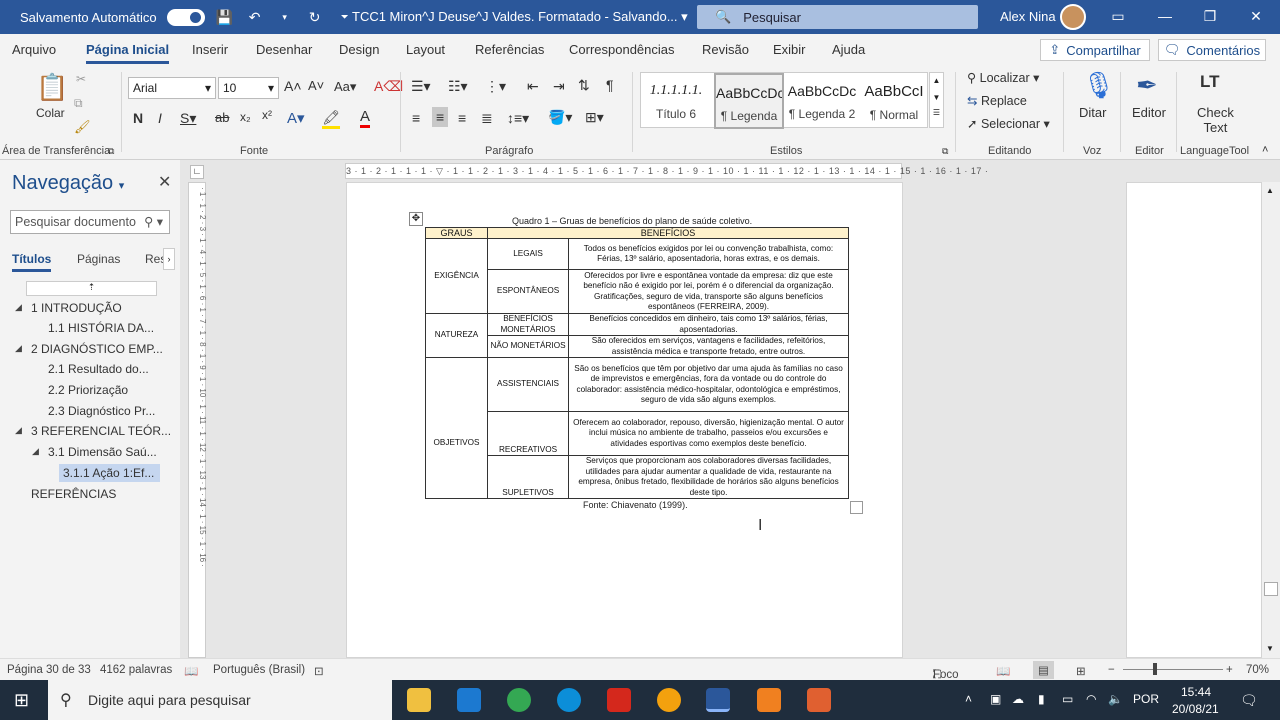 This screenshot has height=720, width=1280. What do you see at coordinates (197, 172) in the screenshot?
I see `tab-selector: ∟` at bounding box center [197, 172].